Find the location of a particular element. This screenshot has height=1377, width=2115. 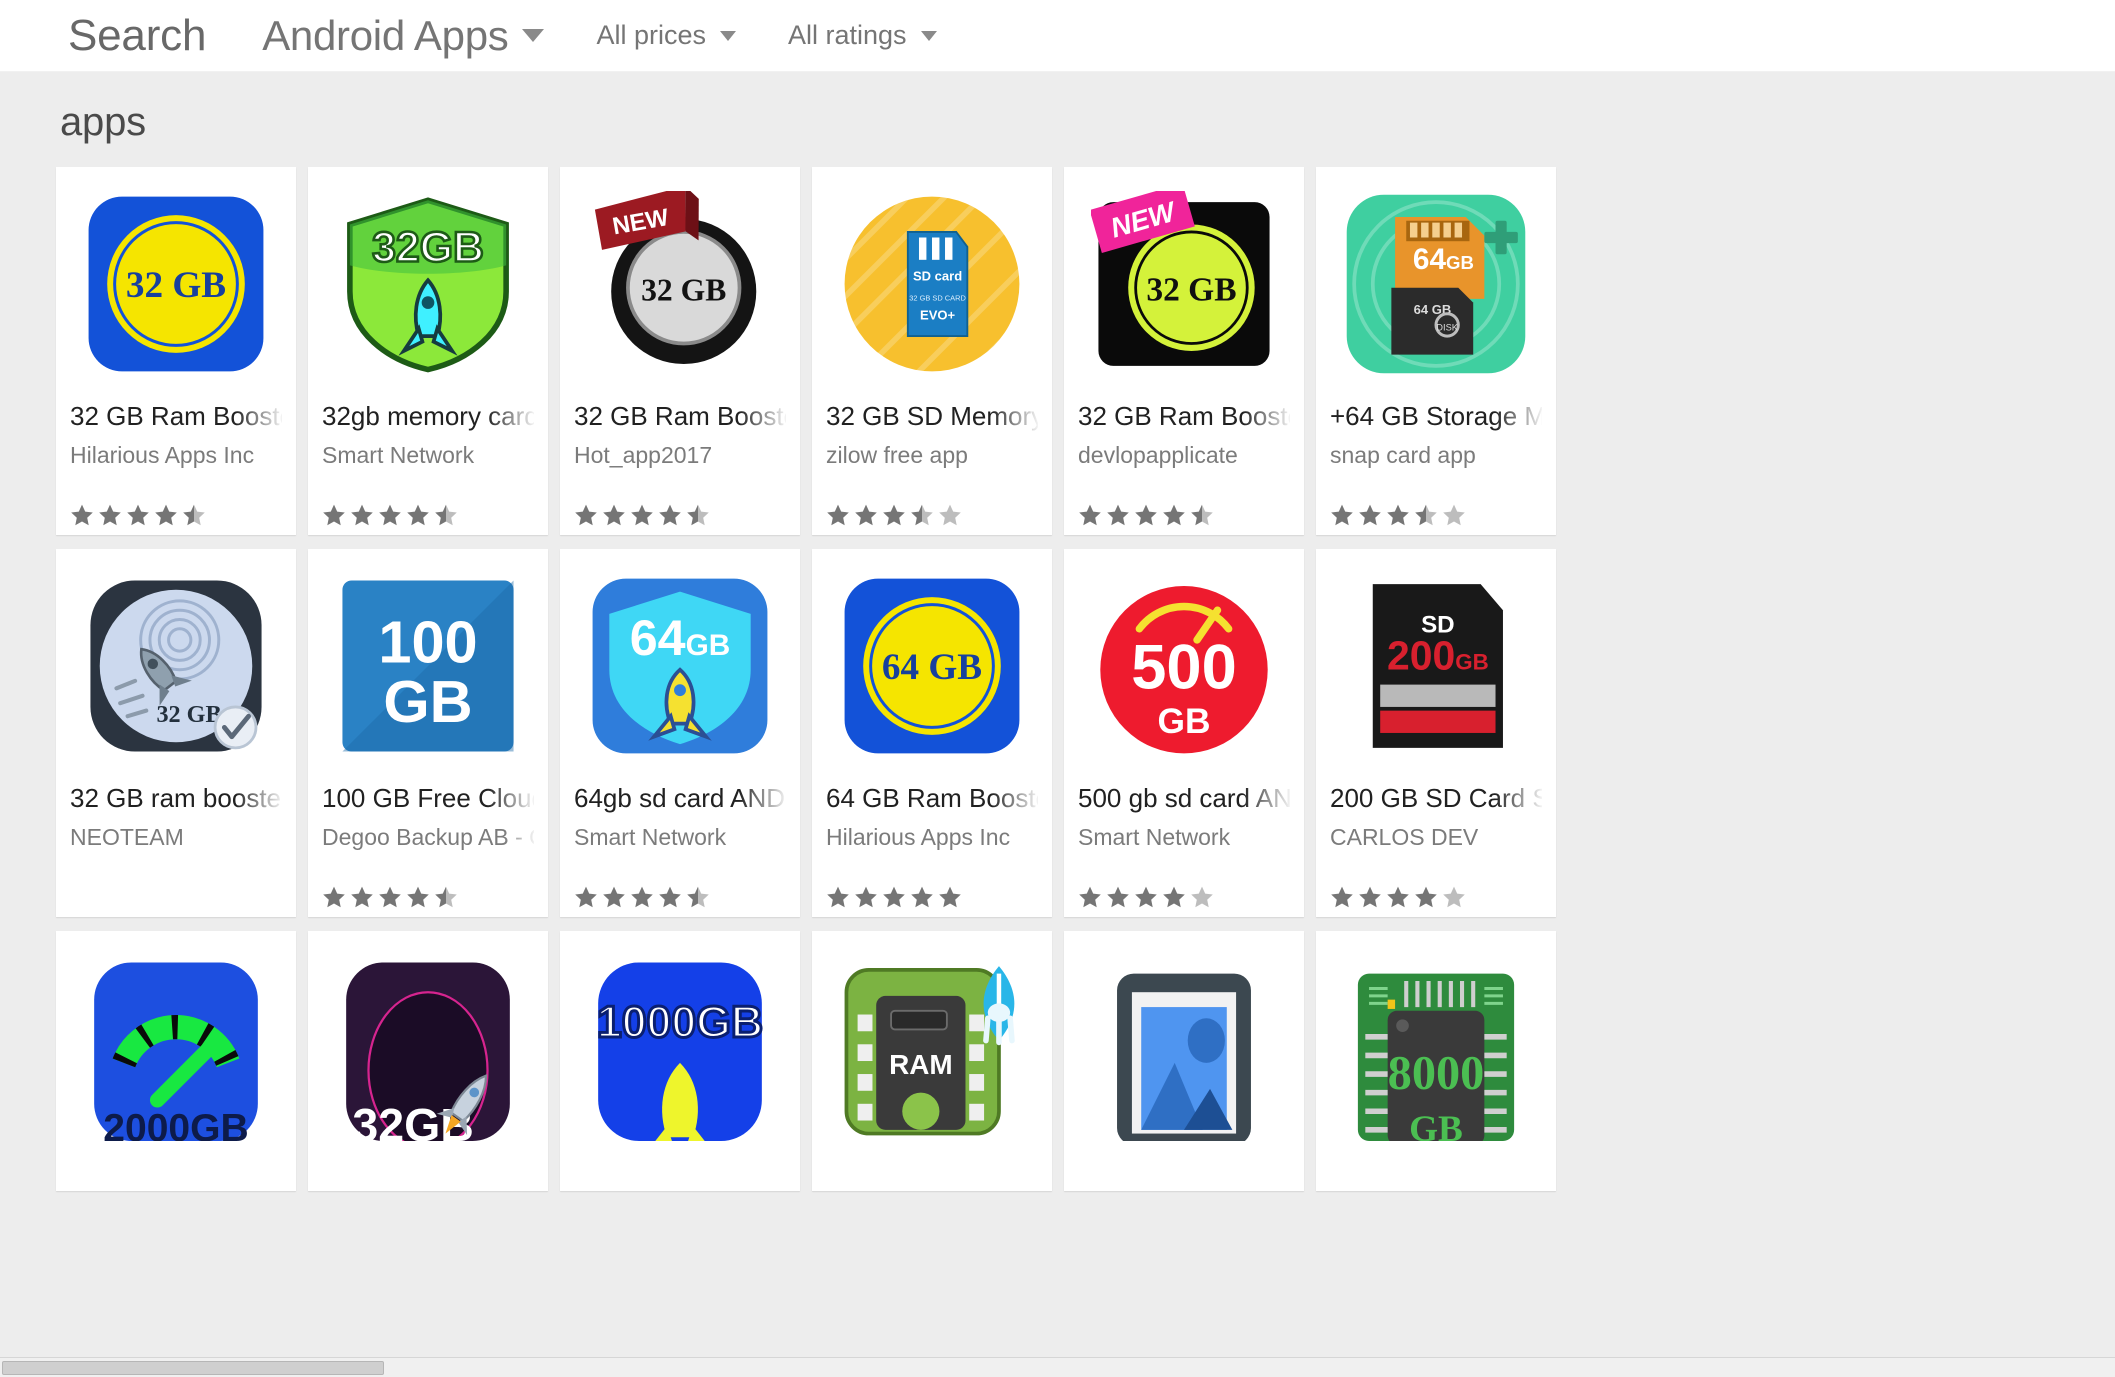

filter-all-prices-label: All prices is located at coordinates (651, 35).